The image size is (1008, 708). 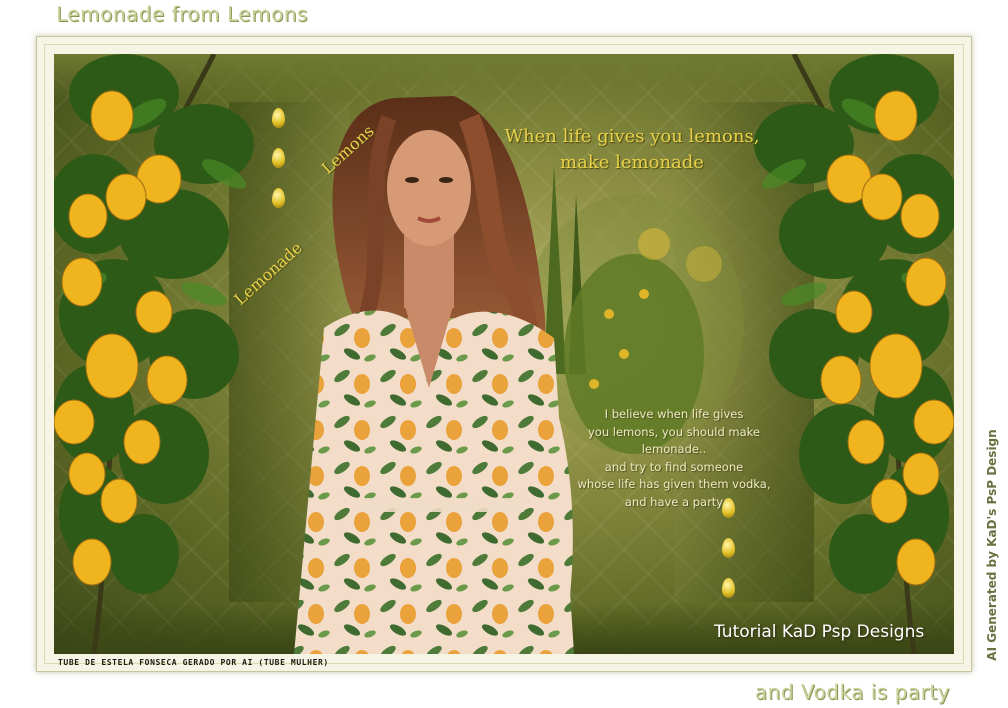 I want to click on quote-line: whose life has given them vodka,, so click(x=674, y=484).